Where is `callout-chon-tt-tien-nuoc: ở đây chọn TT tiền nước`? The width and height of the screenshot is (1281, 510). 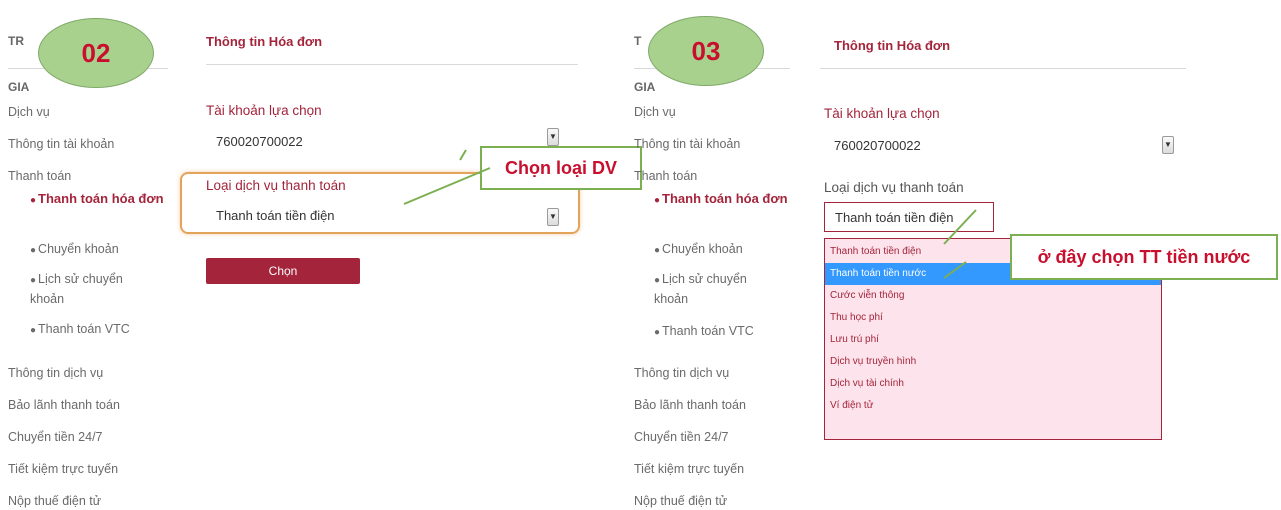
callout-chon-tt-tien-nuoc: ở đây chọn TT tiền nước is located at coordinates (1144, 257).